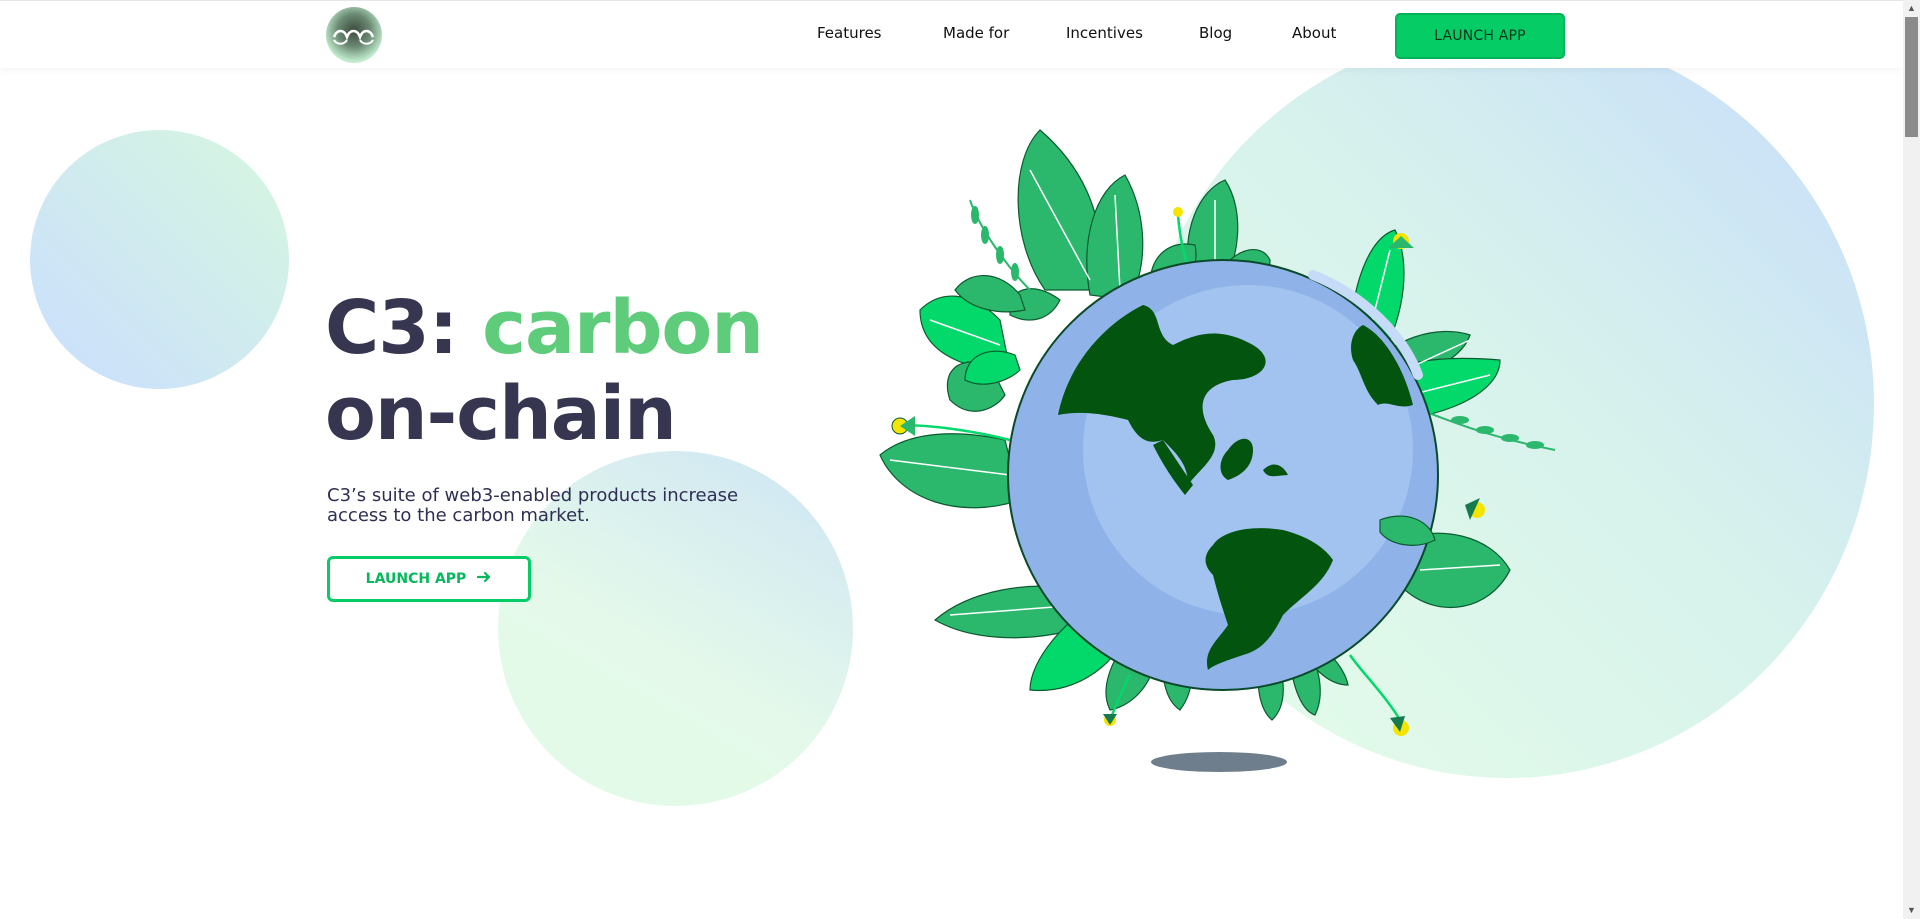  I want to click on nav-link-features: Features, so click(849, 33).